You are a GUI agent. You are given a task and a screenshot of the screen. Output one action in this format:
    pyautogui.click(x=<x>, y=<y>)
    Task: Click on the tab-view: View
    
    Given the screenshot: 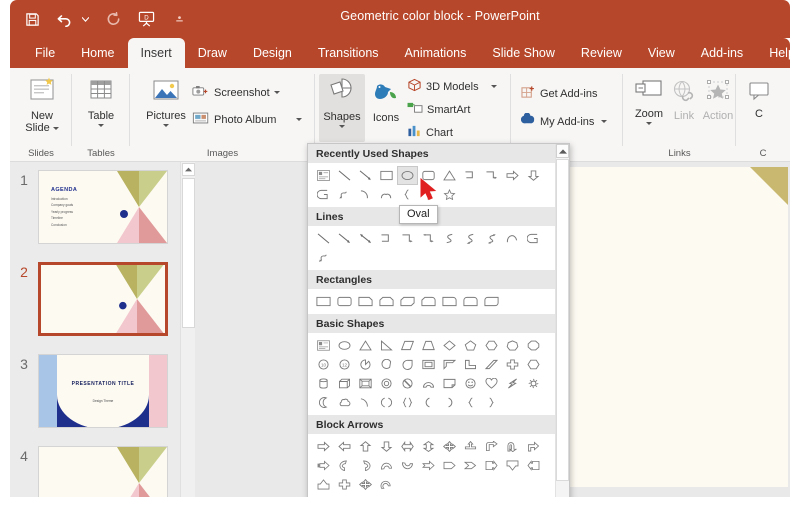 What is the action you would take?
    pyautogui.click(x=661, y=53)
    